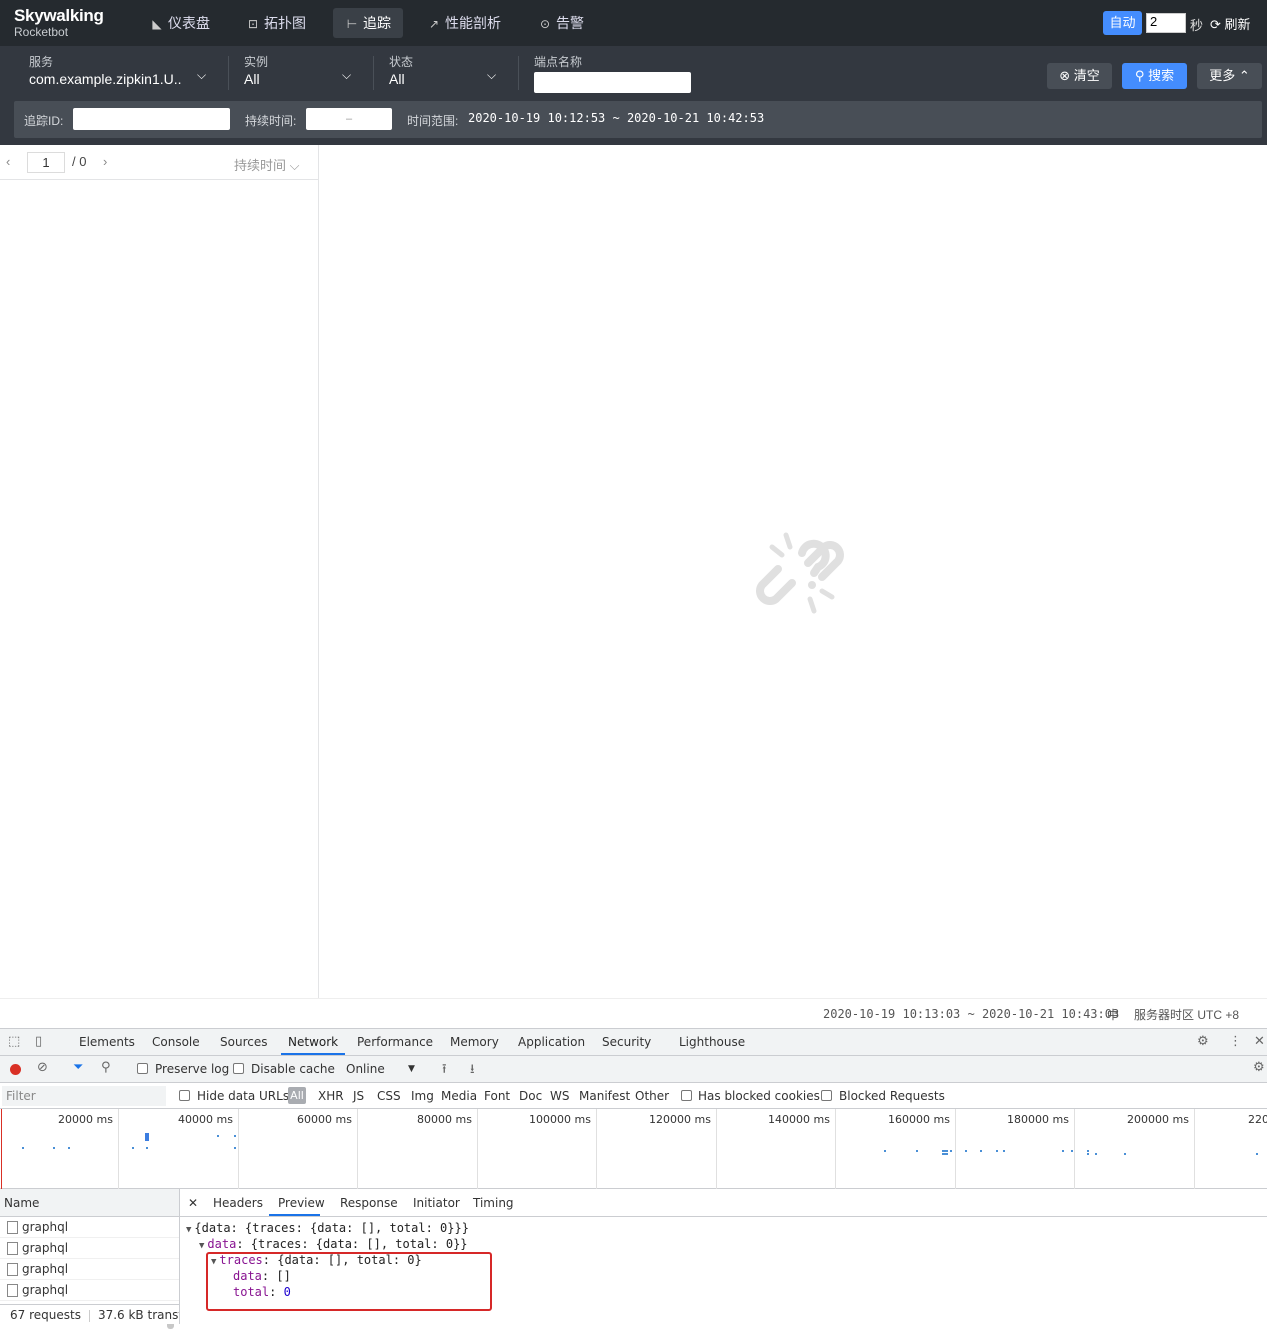  Describe the element at coordinates (122, 72) in the screenshot. I see `service-select: 服务 com.example.zipkin1.U... ⌵` at that location.